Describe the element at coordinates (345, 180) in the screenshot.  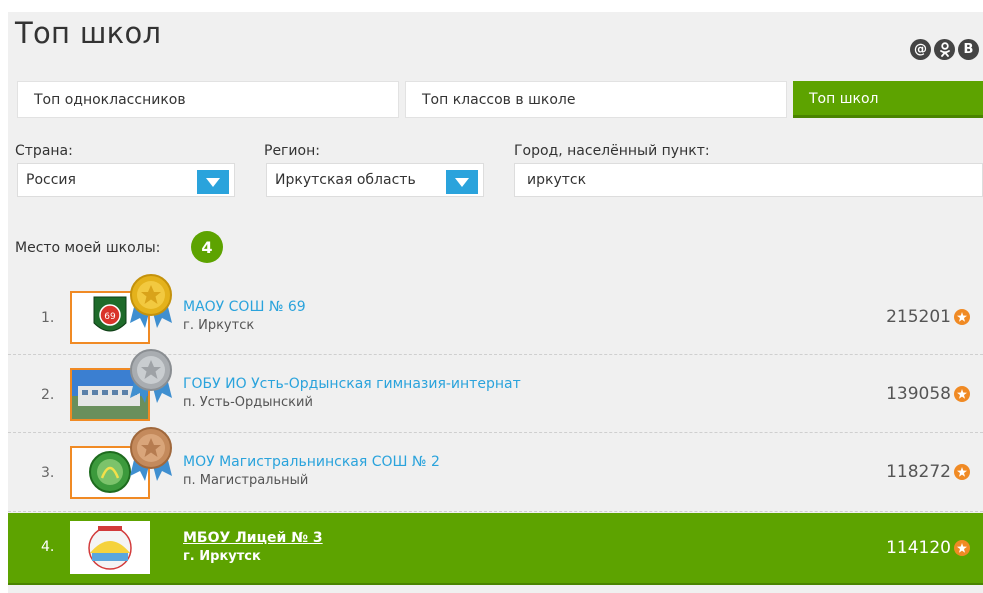
I see `region-value: Иркутская область` at that location.